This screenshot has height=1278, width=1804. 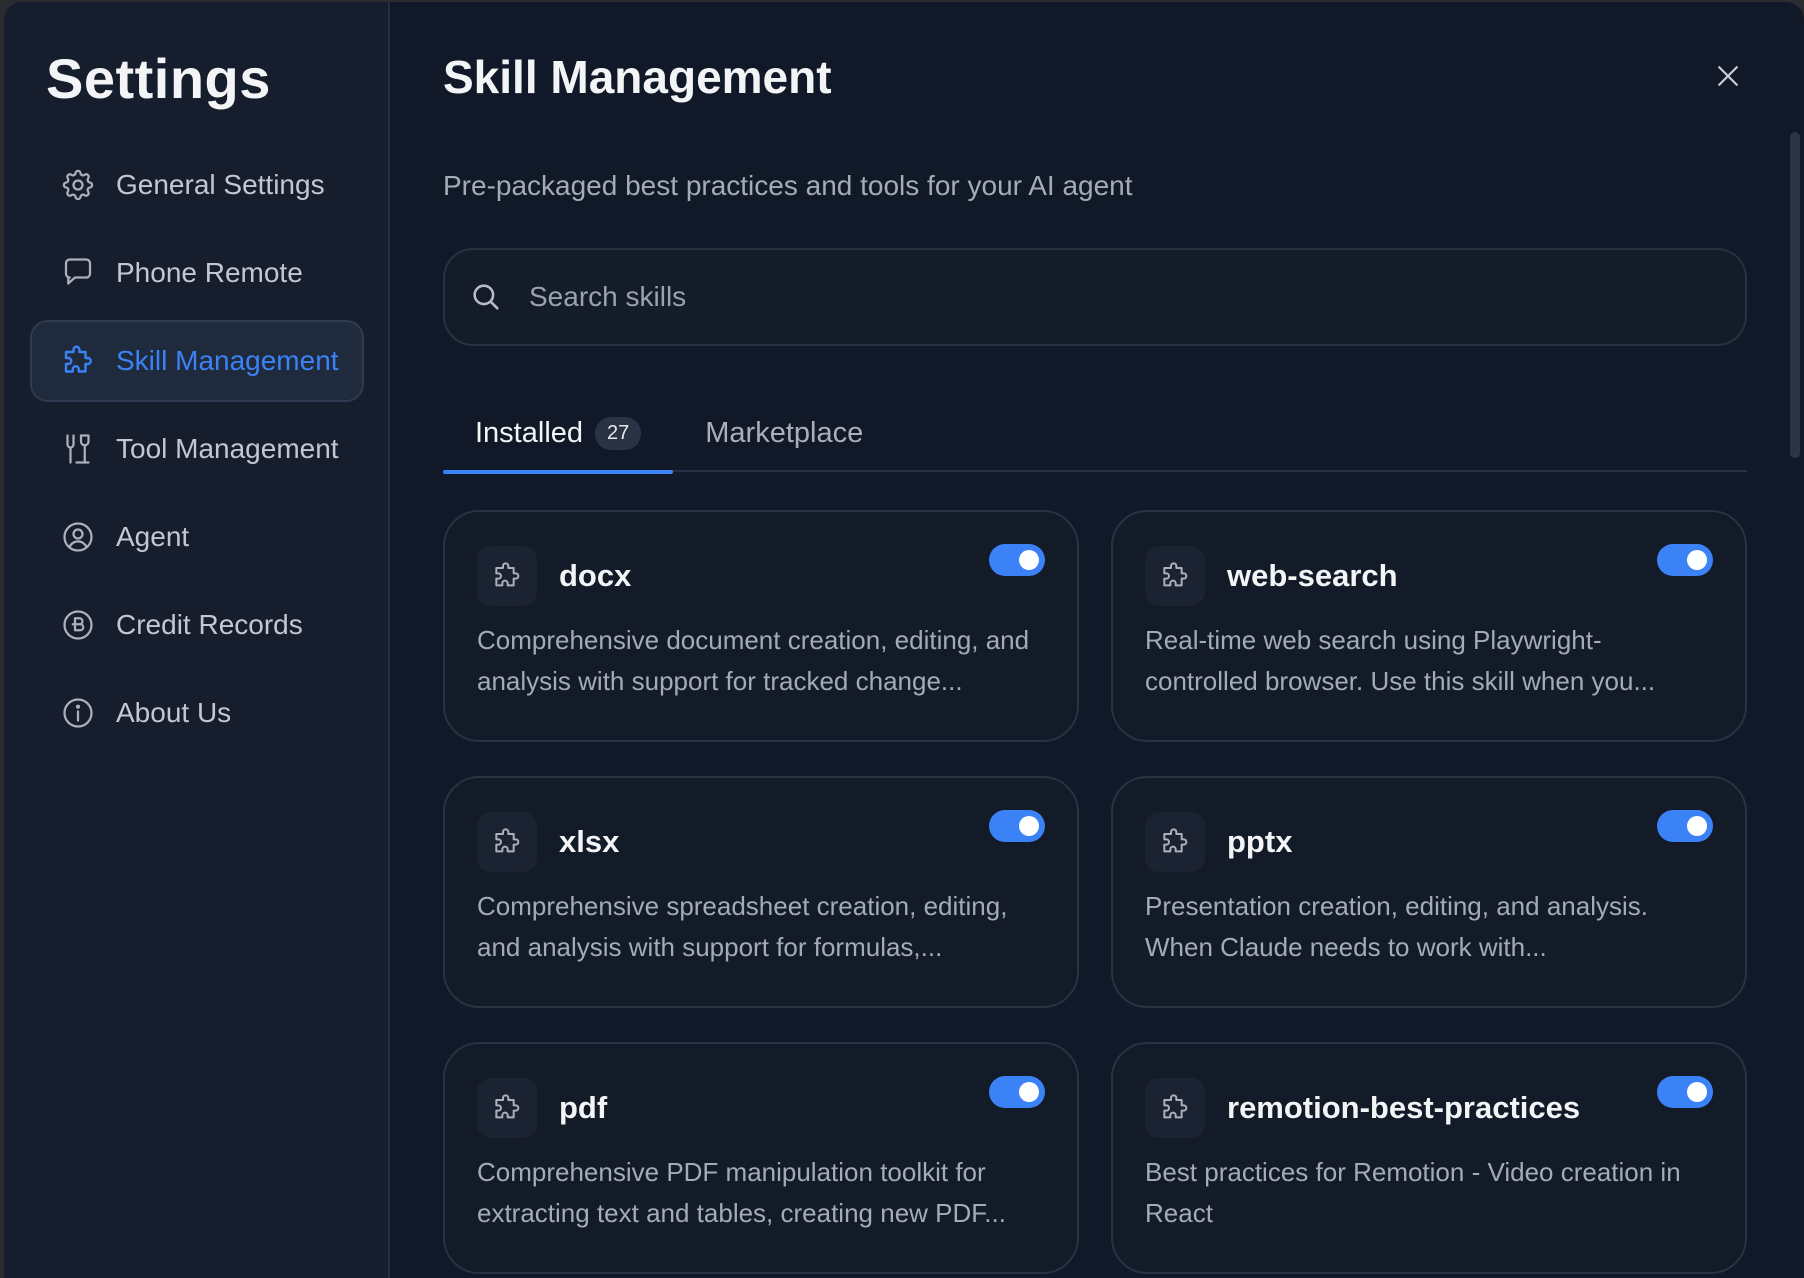 I want to click on sidebar-item-phone-remote: Phone Remote, so click(x=197, y=273).